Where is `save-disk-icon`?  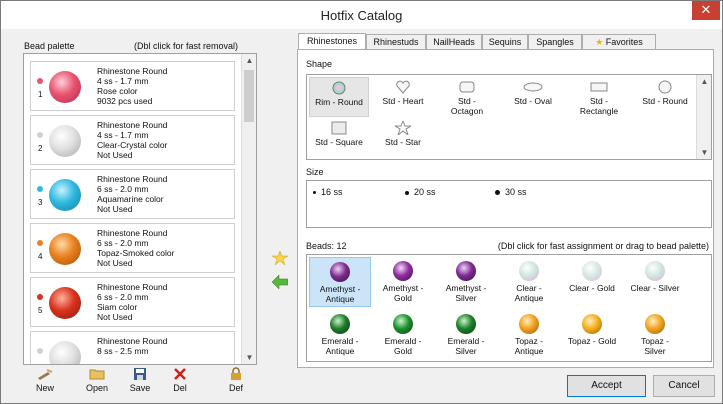
save-disk-icon is located at coordinates (140, 374).